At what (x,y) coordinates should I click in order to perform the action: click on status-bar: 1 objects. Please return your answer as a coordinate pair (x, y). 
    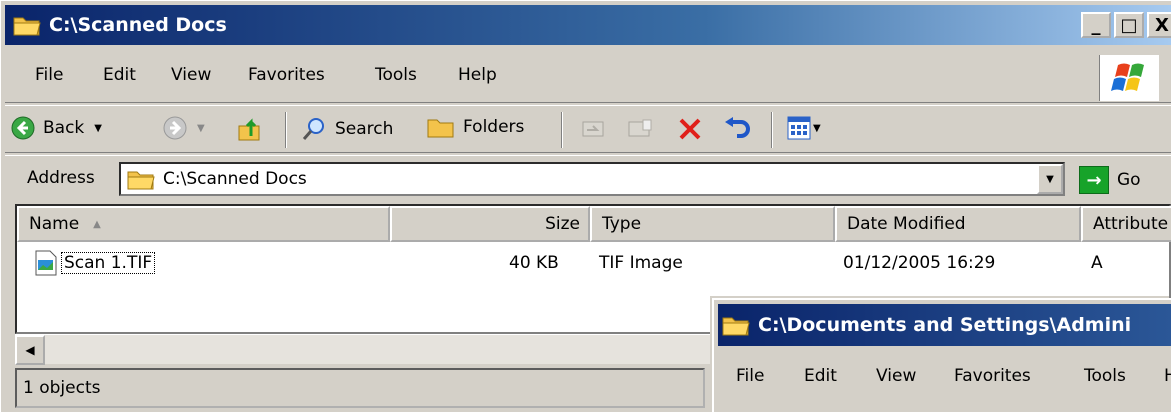
    Looking at the image, I should click on (360, 388).